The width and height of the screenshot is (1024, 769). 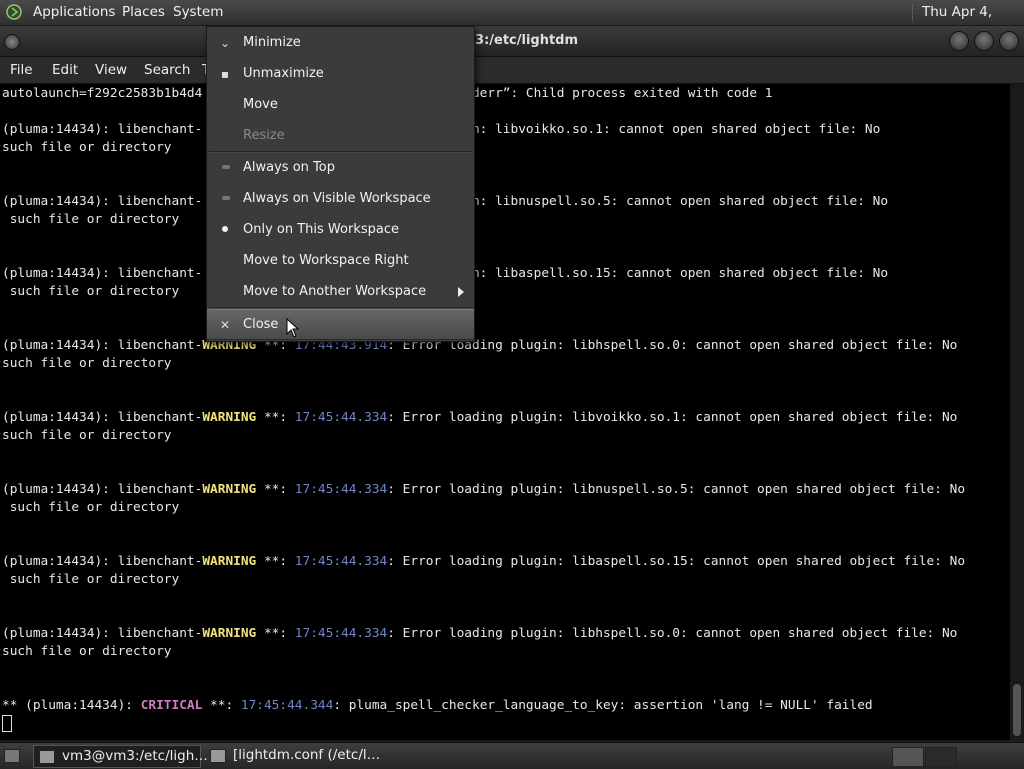 I want to click on terminal-text: CRITICAL, so click(x=171, y=705).